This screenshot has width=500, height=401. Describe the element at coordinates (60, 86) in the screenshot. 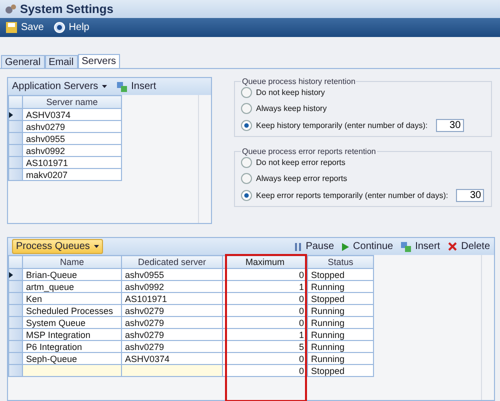

I see `servers-dropdown: Application Servers` at that location.